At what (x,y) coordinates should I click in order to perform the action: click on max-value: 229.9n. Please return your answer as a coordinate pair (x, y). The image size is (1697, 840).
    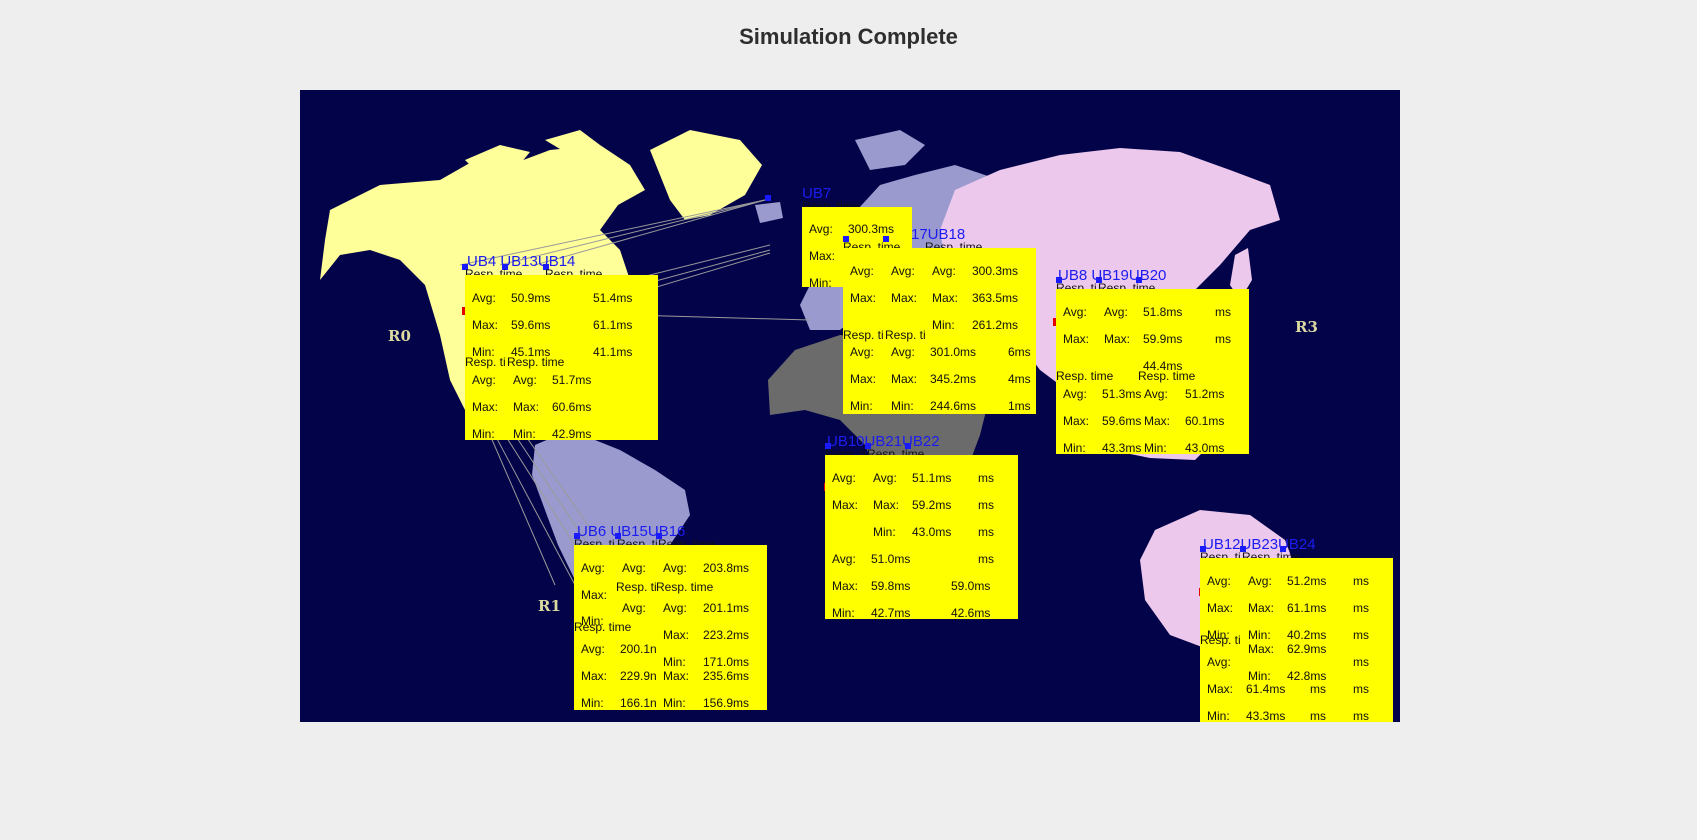
    Looking at the image, I should click on (638, 676).